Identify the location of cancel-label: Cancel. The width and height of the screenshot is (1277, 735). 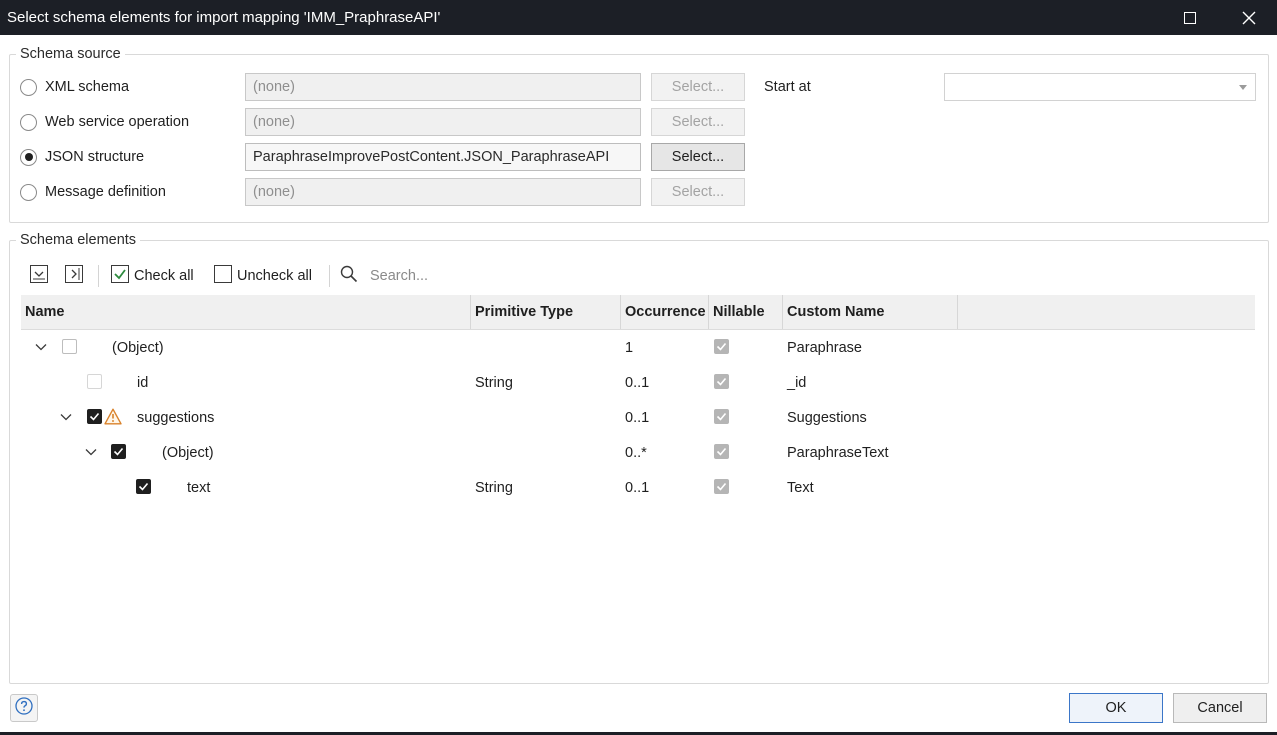
(1220, 708).